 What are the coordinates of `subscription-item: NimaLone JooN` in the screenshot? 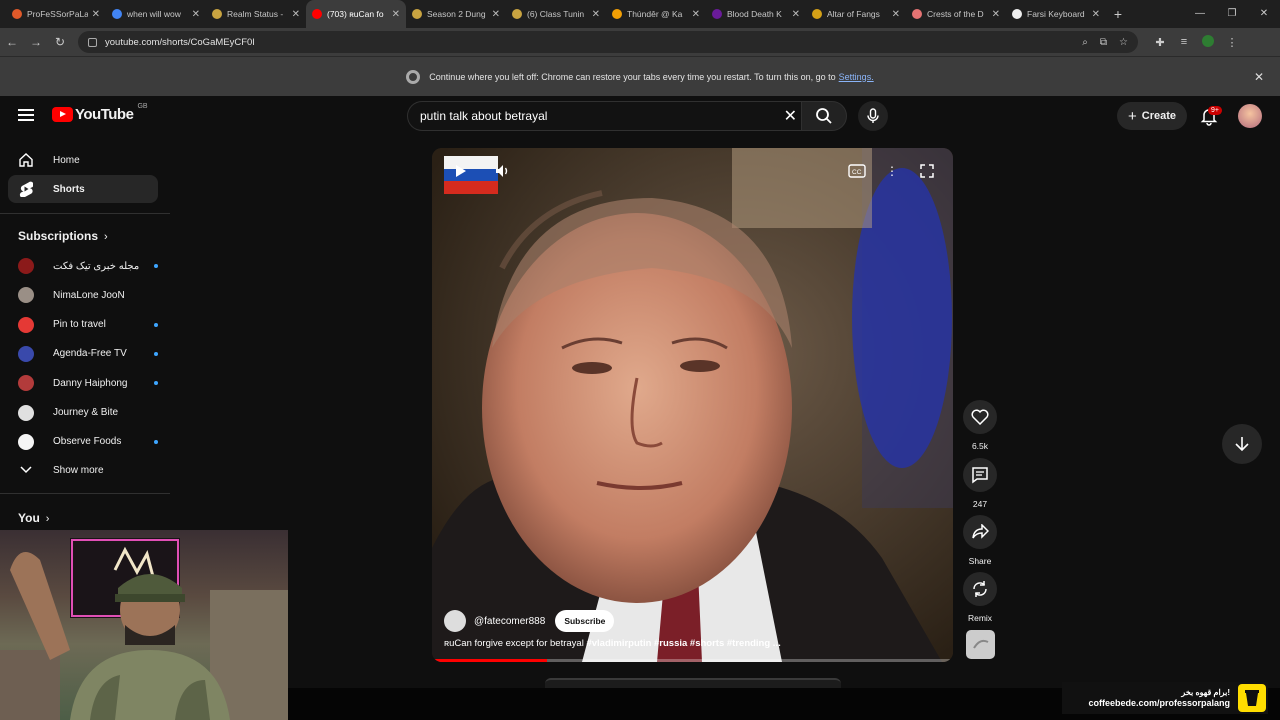 It's located at (88, 295).